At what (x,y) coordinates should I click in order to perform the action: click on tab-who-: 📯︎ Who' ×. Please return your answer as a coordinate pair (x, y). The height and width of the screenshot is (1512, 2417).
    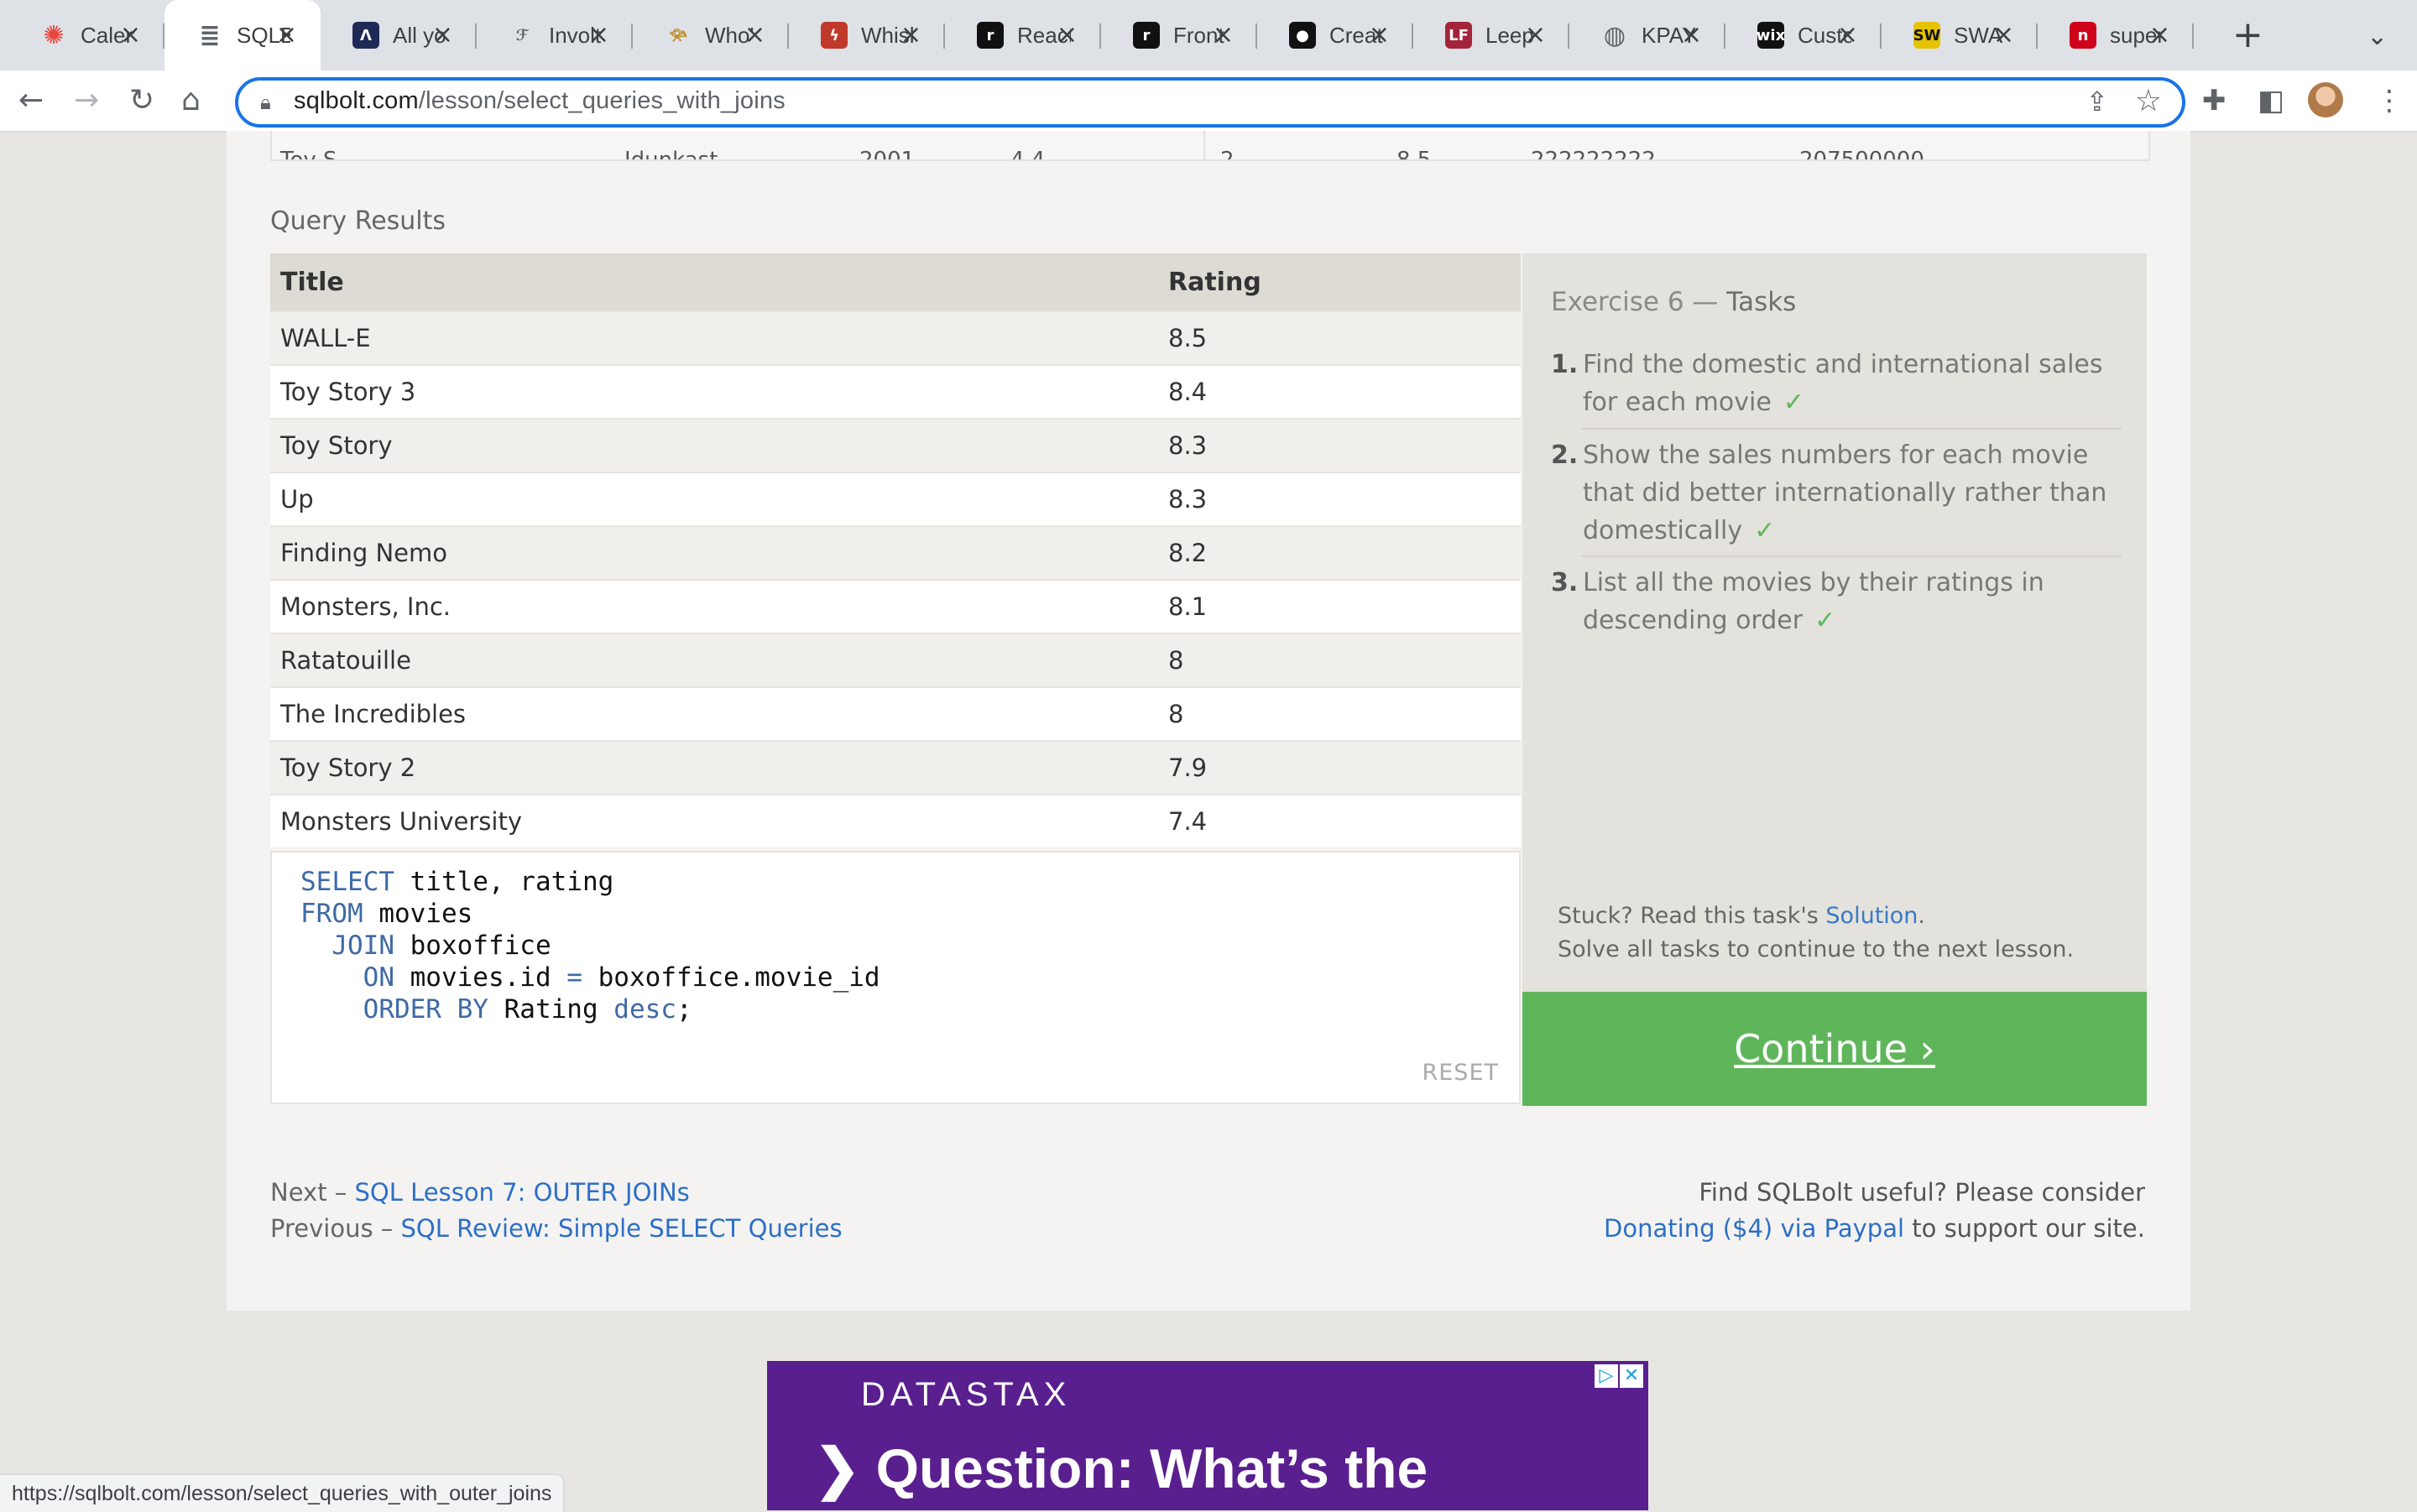
    Looking at the image, I should click on (711, 35).